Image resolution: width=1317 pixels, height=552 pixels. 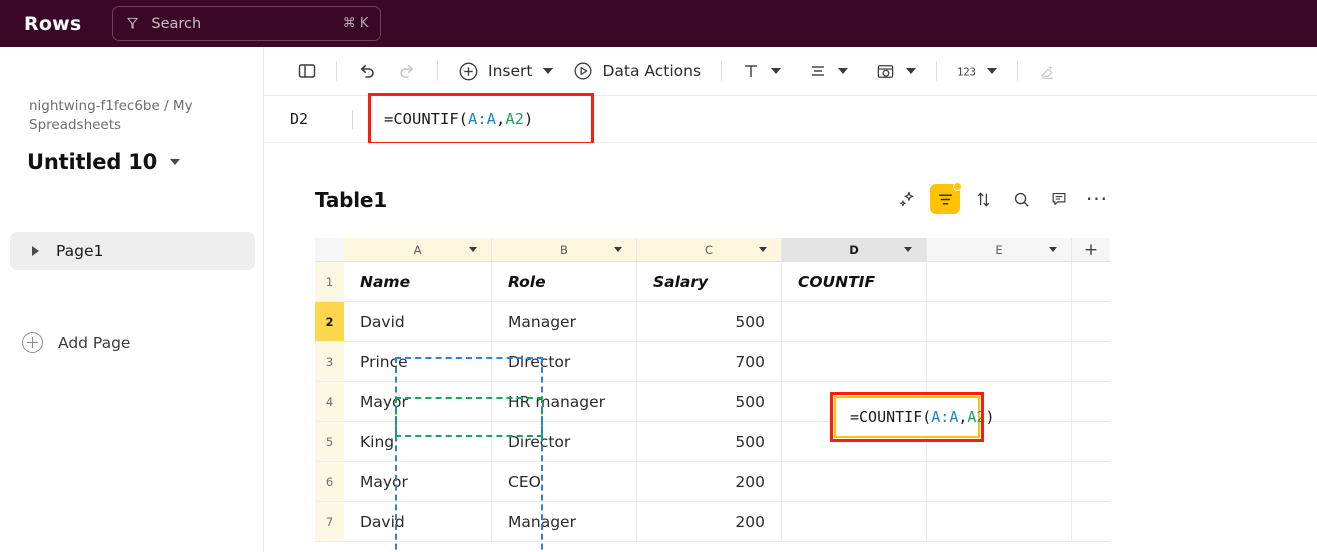 I want to click on undo-button, so click(x=367, y=71).